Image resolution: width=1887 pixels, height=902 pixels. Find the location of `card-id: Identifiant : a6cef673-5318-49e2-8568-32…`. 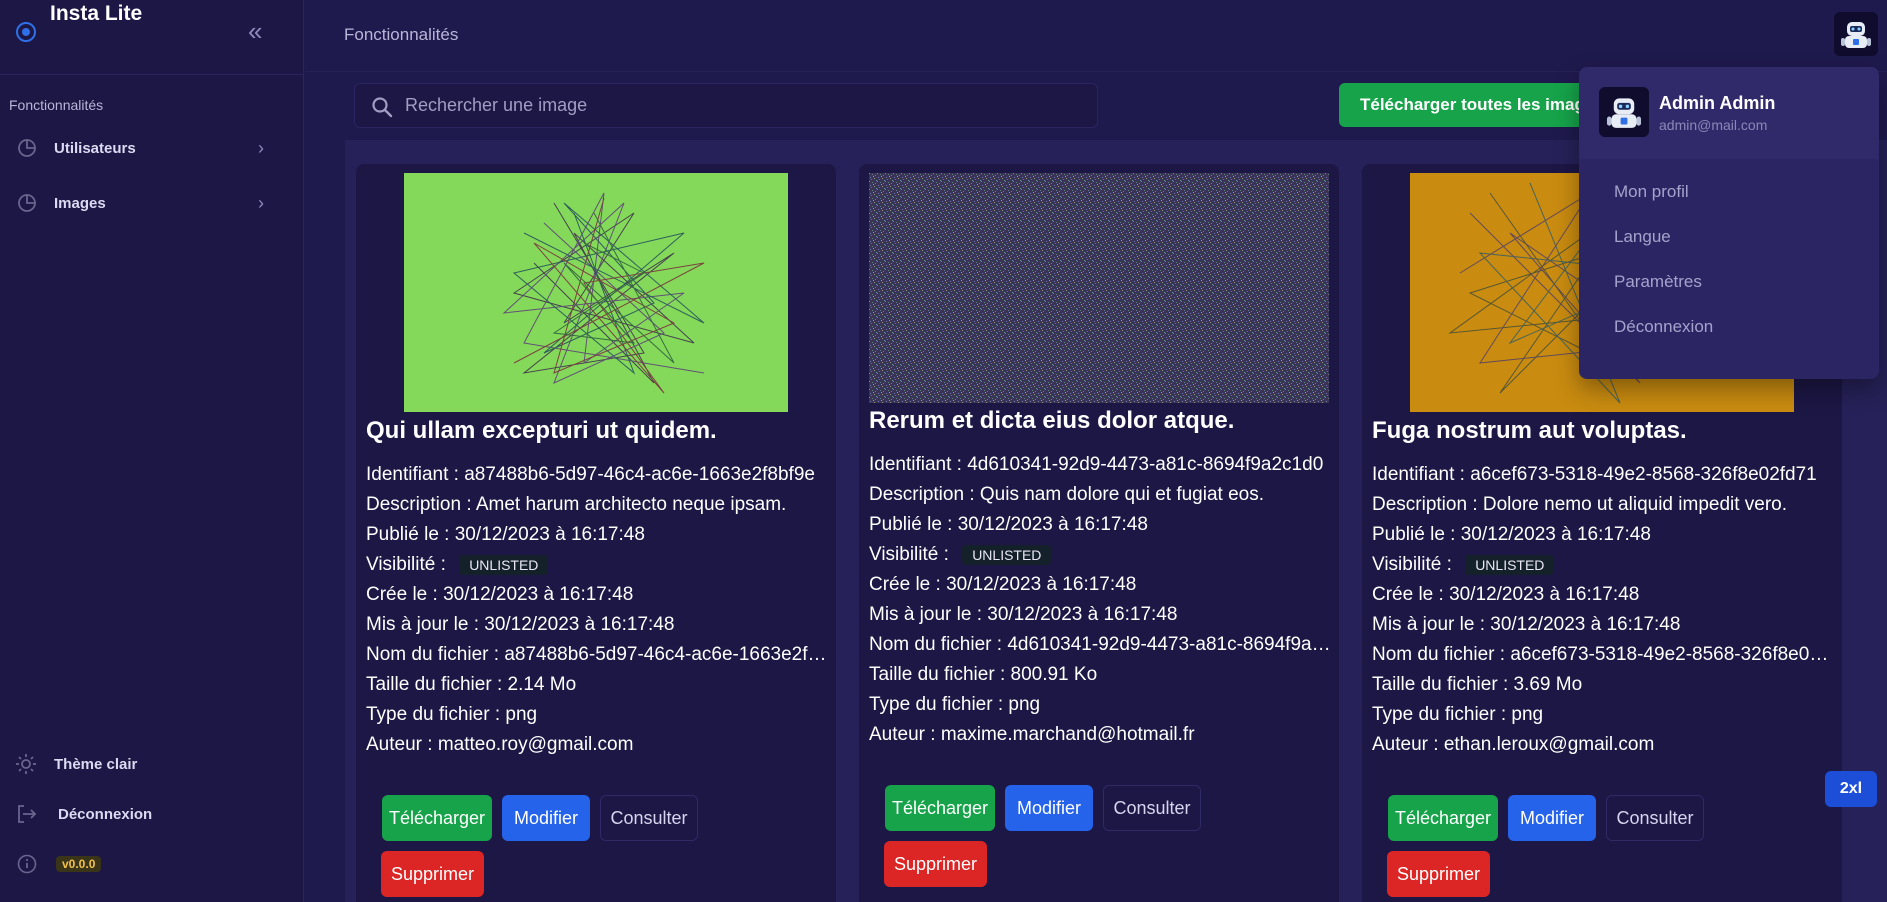

card-id: Identifiant : a6cef673-5318-49e2-8568-32… is located at coordinates (1594, 474).